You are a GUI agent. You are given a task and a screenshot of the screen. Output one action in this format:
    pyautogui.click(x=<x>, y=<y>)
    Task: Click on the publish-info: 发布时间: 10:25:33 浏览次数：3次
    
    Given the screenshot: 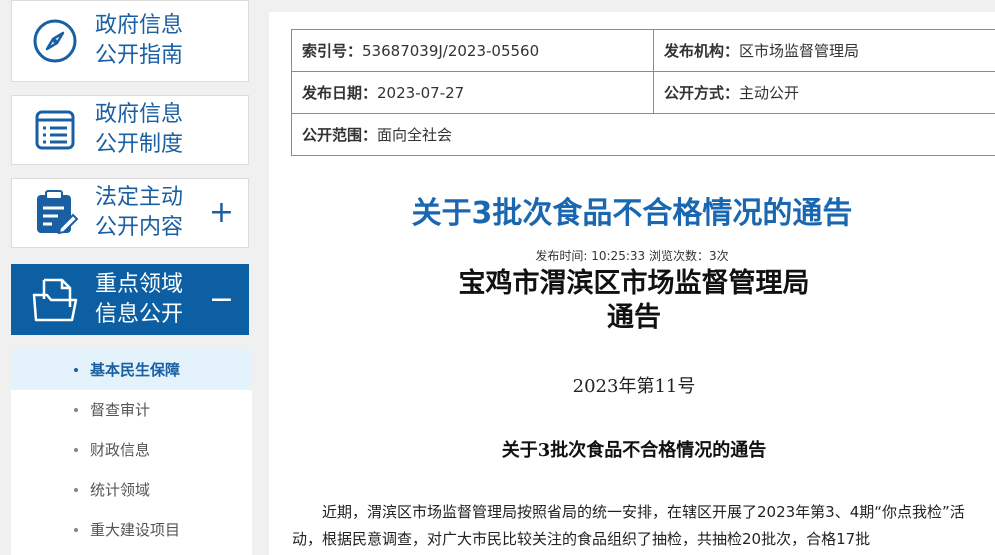 What is the action you would take?
    pyautogui.click(x=632, y=256)
    